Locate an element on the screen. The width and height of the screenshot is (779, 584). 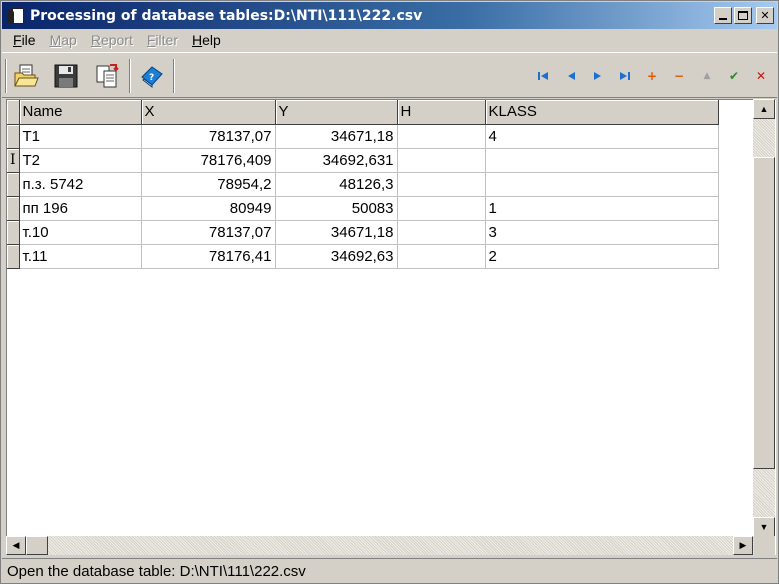
minimize-button is located at coordinates (723, 15).